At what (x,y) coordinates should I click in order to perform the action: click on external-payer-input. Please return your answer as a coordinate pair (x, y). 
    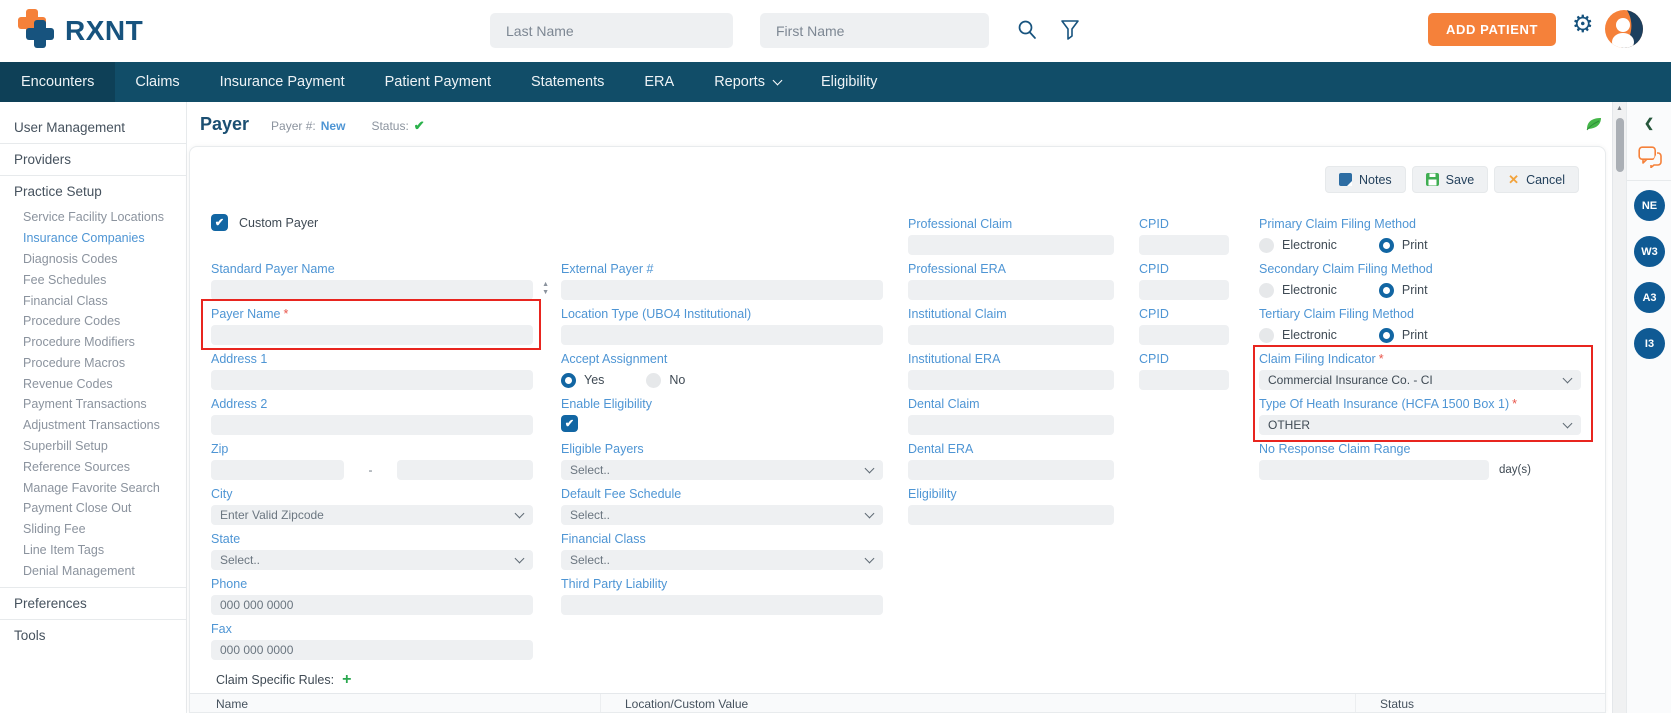
    Looking at the image, I should click on (722, 290).